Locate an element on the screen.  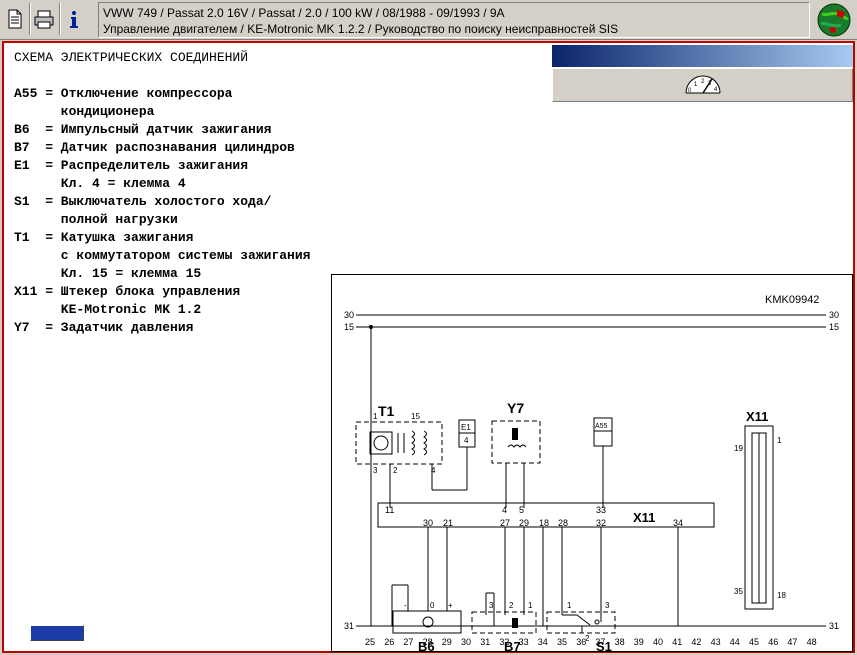
globe-logo-icon is located at coordinates (834, 20).